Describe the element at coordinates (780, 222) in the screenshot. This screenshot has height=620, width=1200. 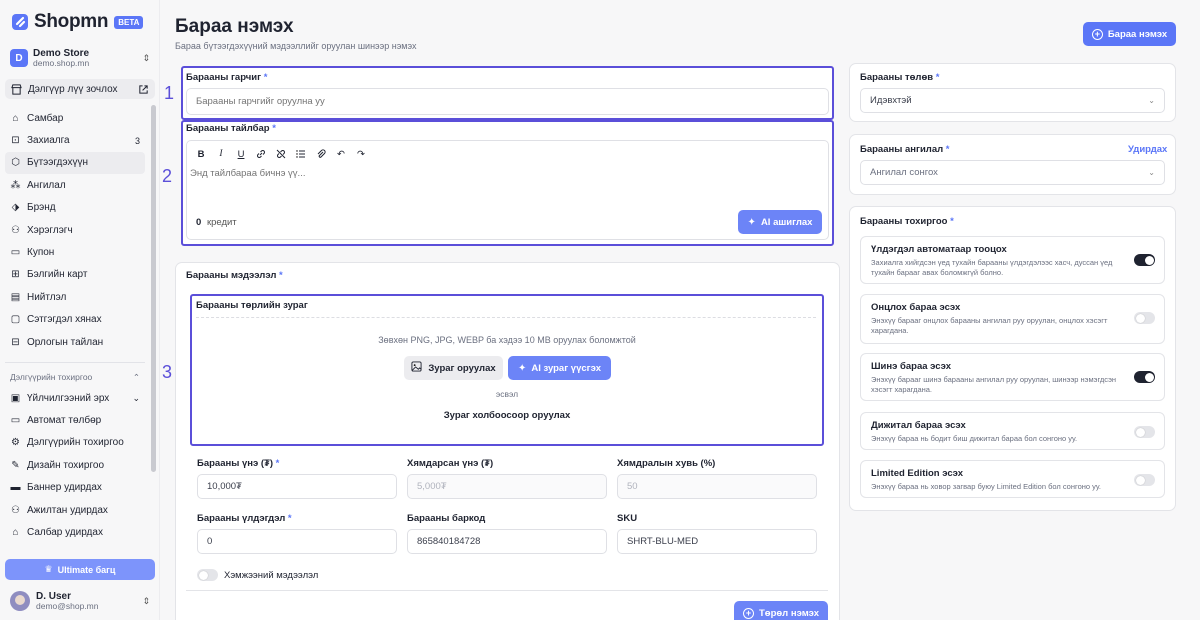
I see `ai-description-button: ✦ AI ашиглах` at that location.